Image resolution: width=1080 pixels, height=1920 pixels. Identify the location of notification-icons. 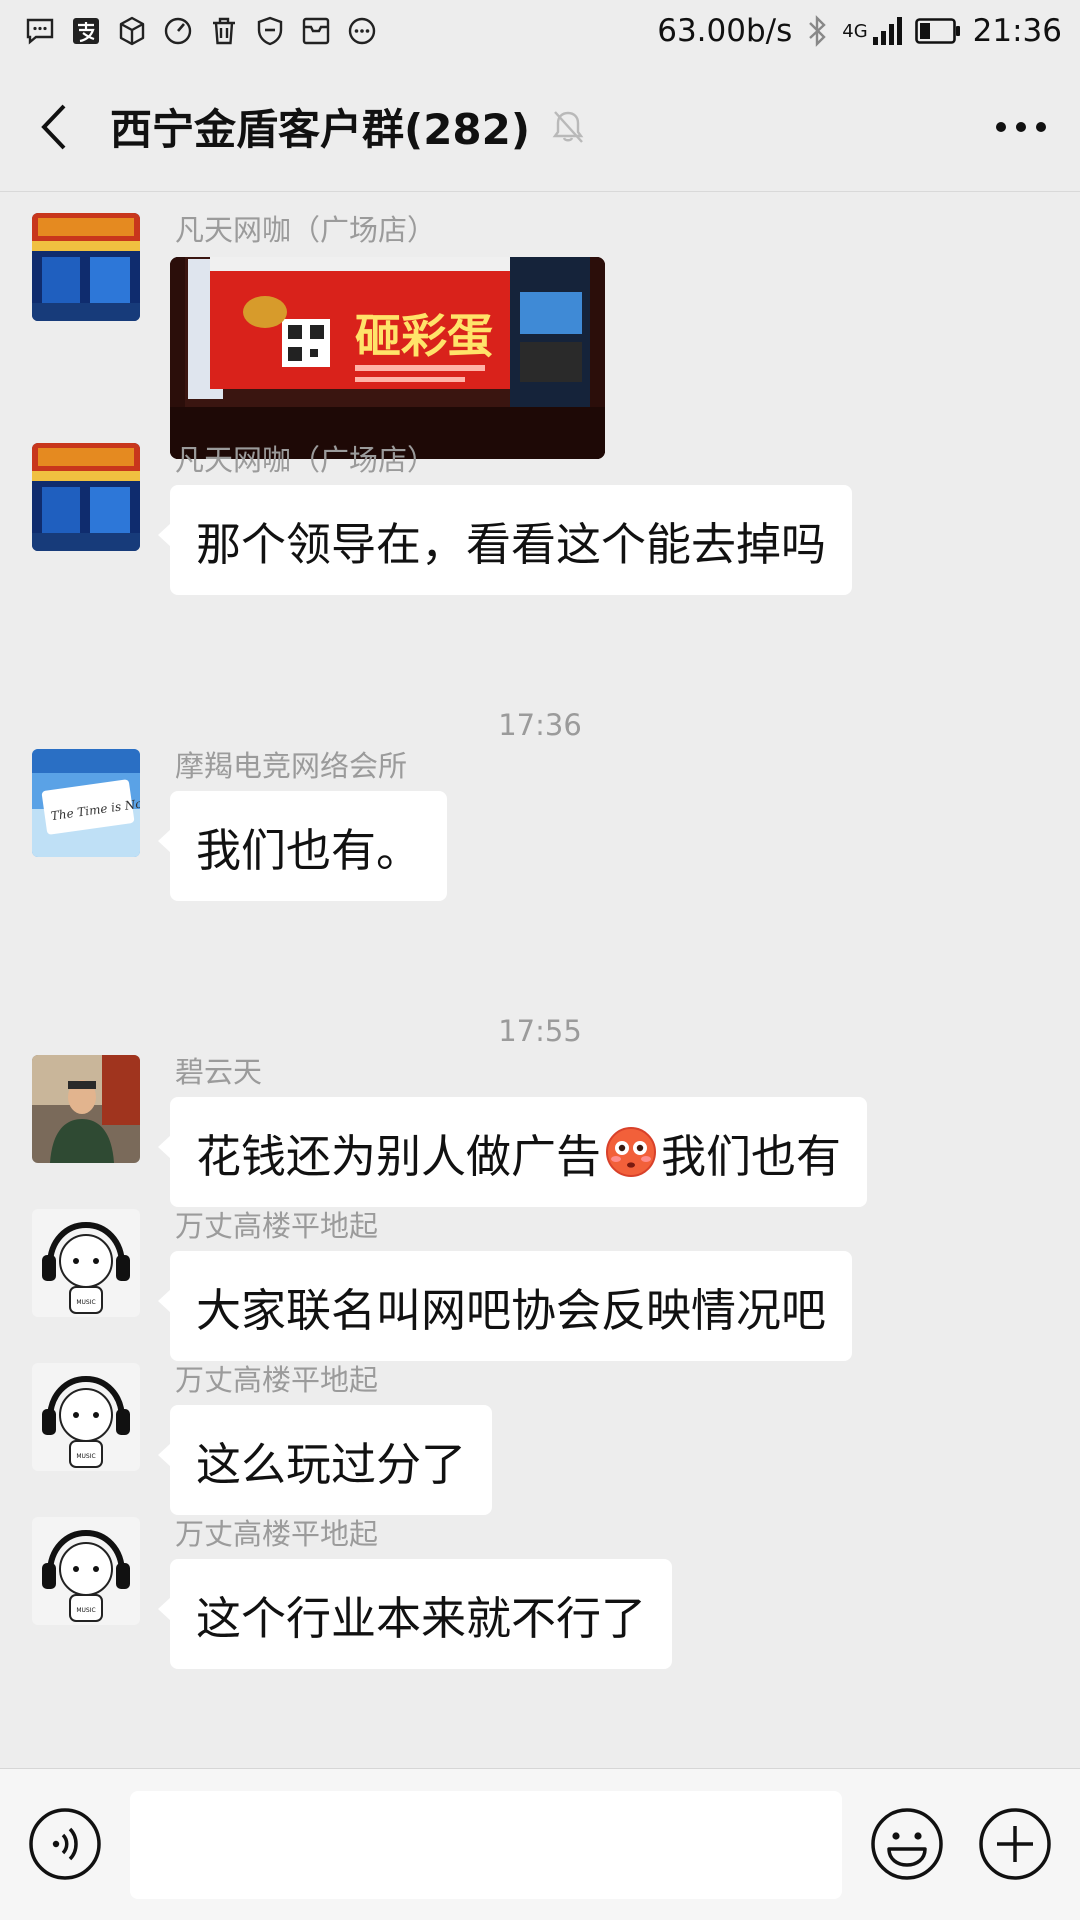
(201, 31).